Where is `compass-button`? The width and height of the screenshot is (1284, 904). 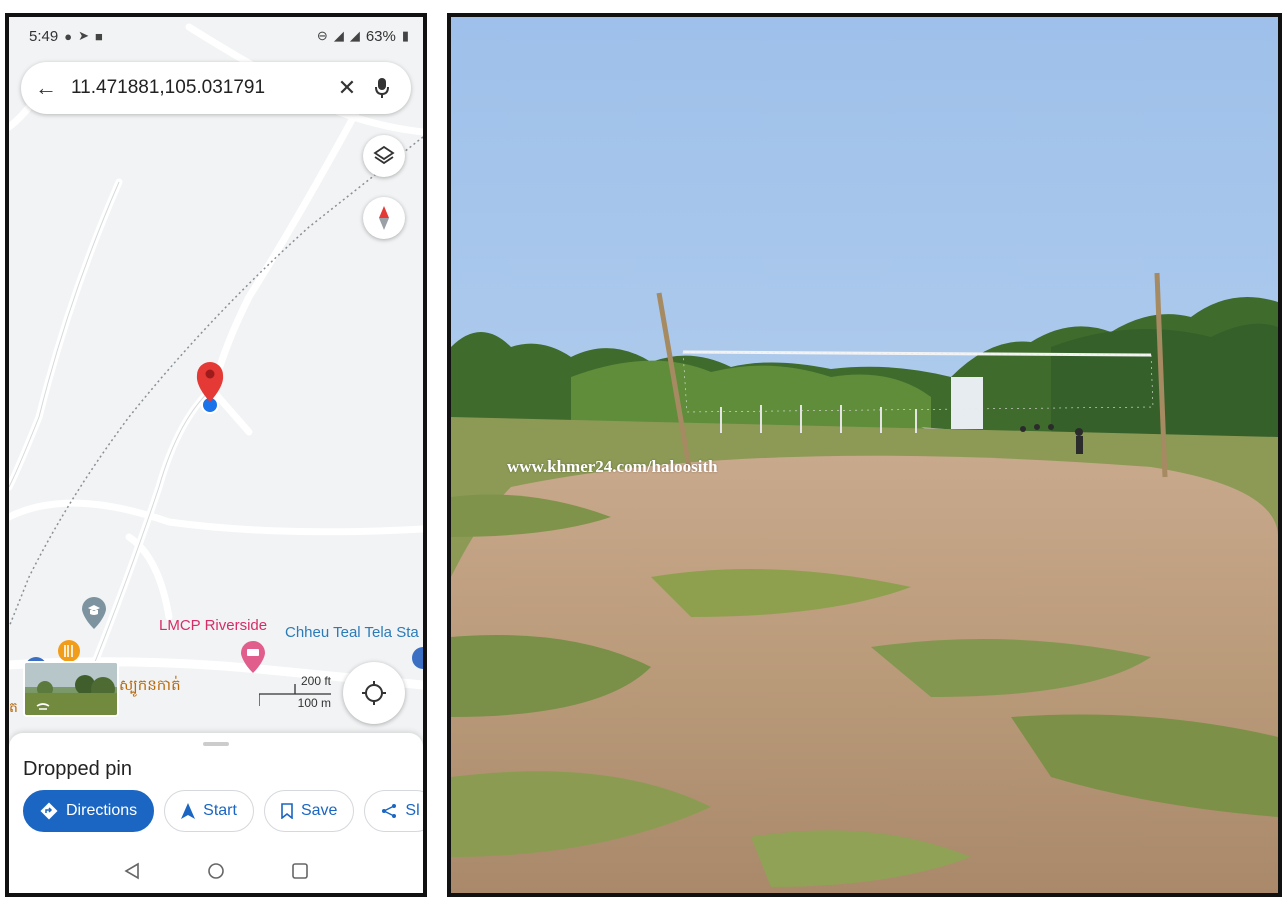
compass-button is located at coordinates (384, 218).